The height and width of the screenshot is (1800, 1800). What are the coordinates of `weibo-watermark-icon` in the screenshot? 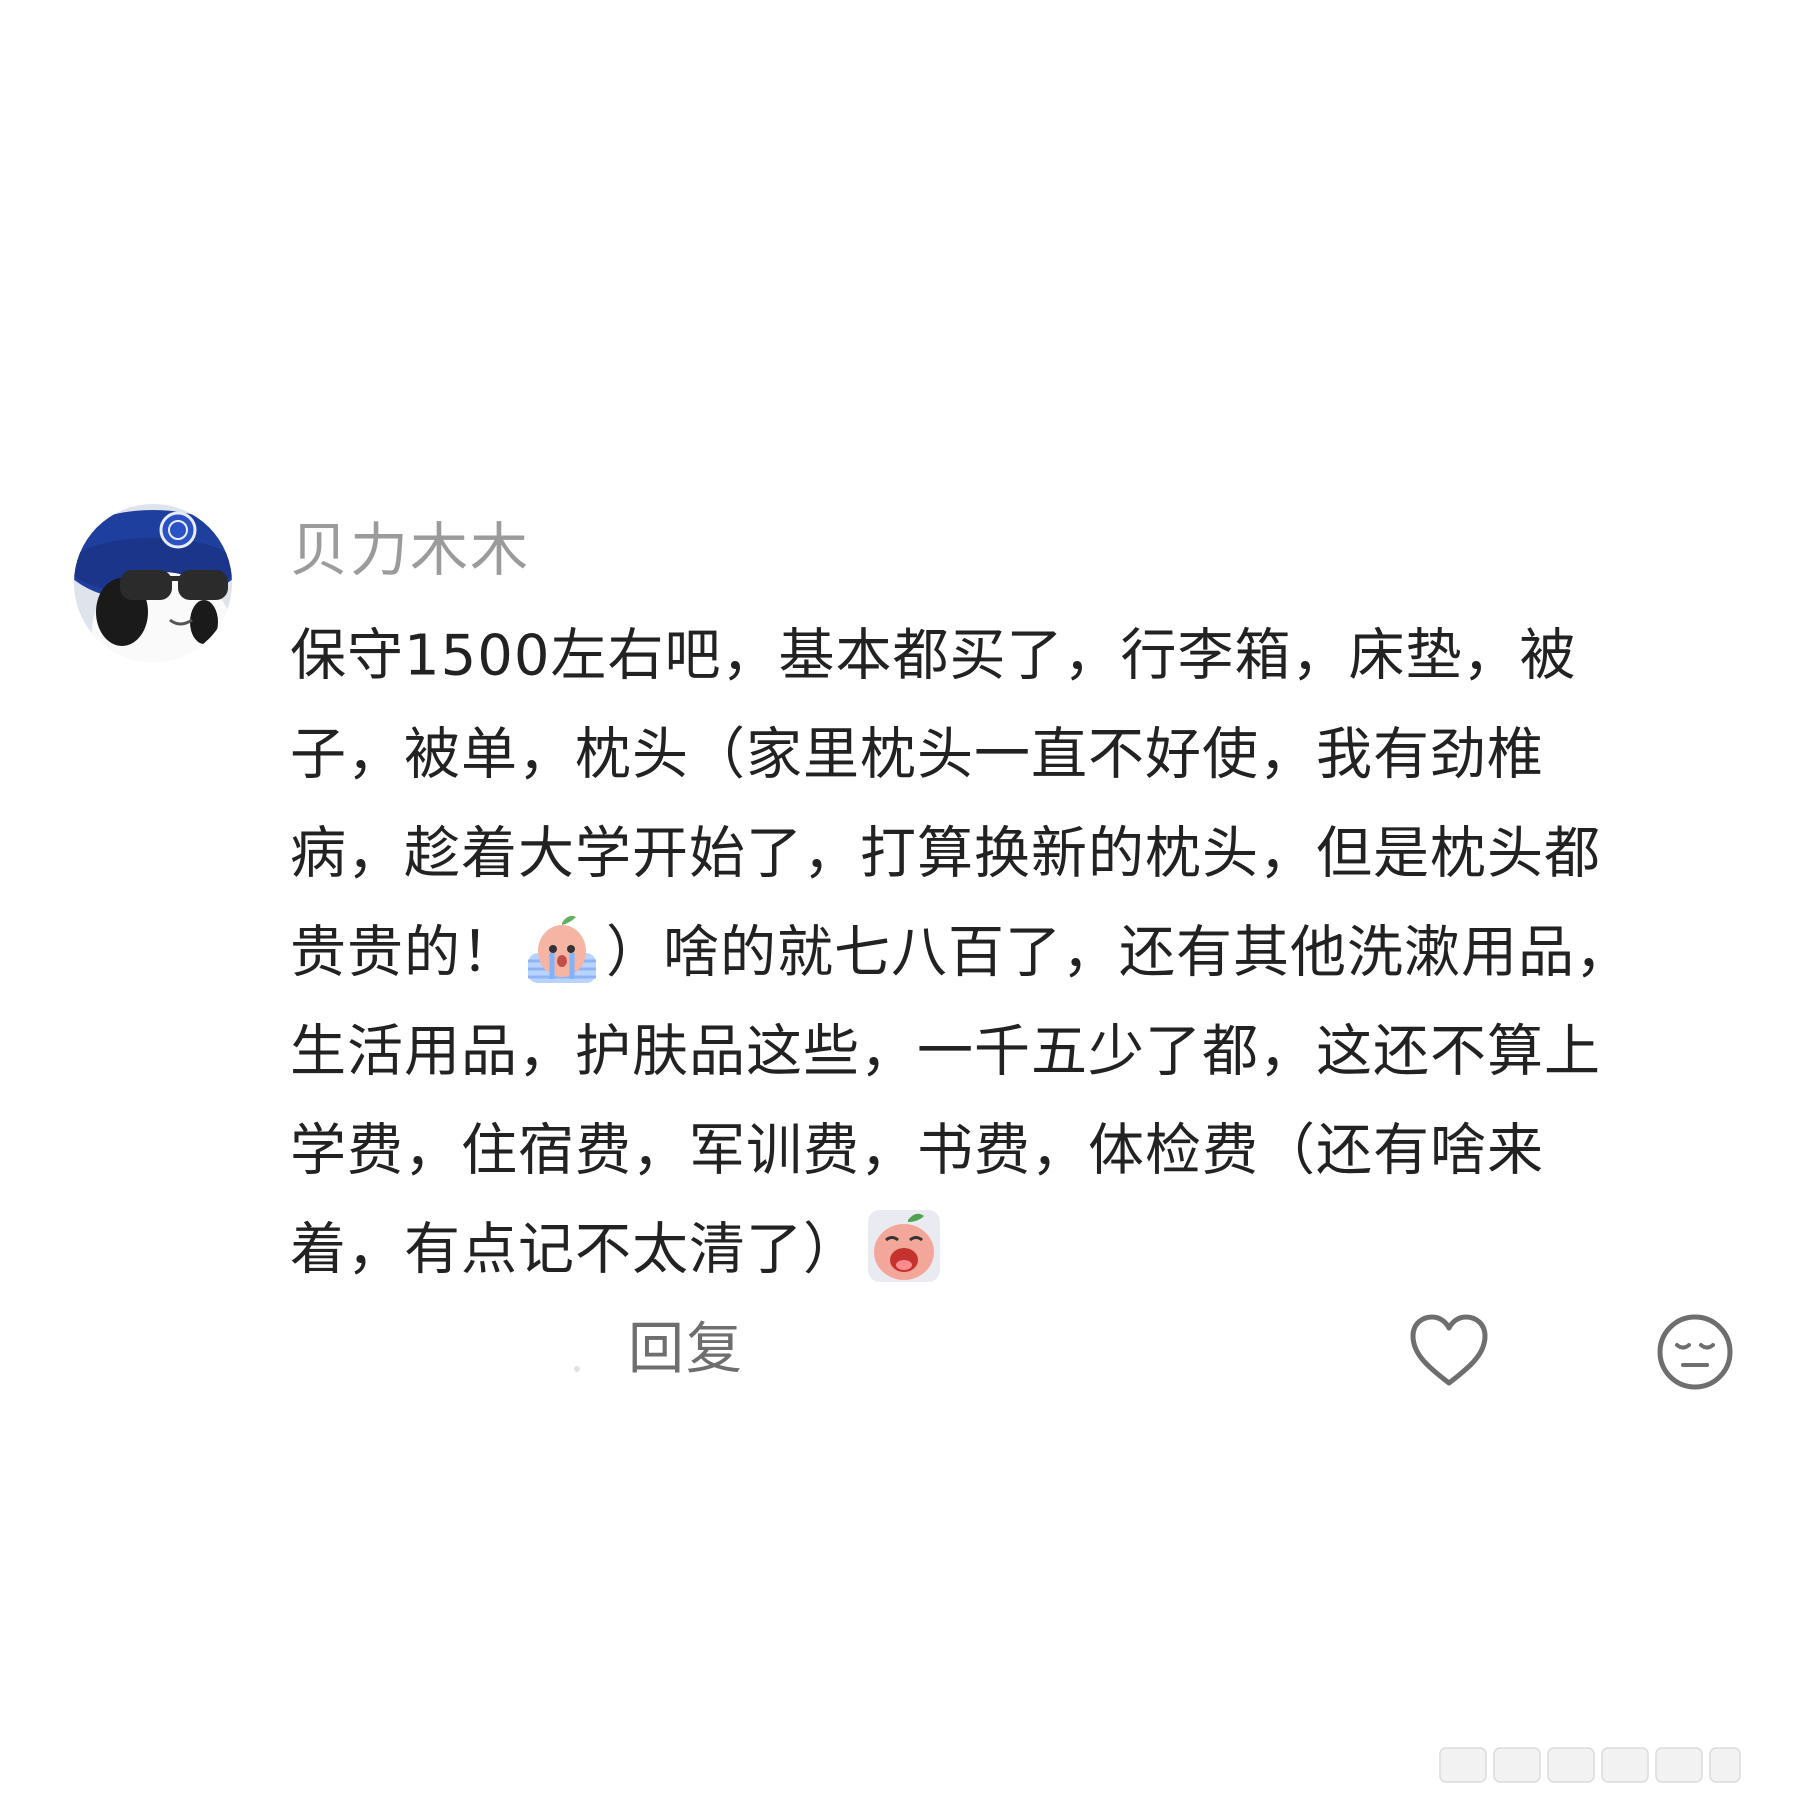 It's located at (1591, 1765).